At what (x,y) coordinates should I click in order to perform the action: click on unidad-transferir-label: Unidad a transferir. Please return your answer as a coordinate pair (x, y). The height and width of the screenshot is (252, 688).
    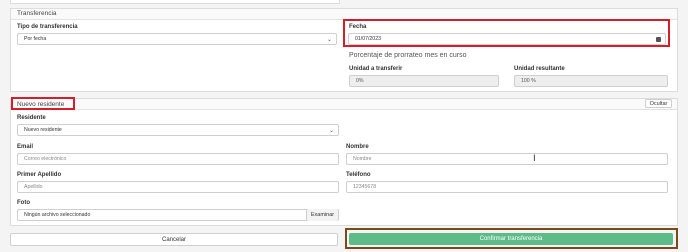
    Looking at the image, I should click on (376, 69).